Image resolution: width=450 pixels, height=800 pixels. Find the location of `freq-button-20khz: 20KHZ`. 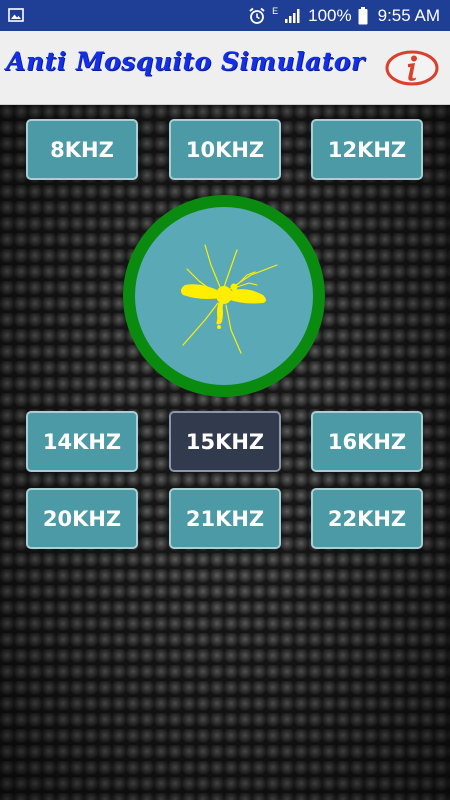

freq-button-20khz: 20KHZ is located at coordinates (82, 518).